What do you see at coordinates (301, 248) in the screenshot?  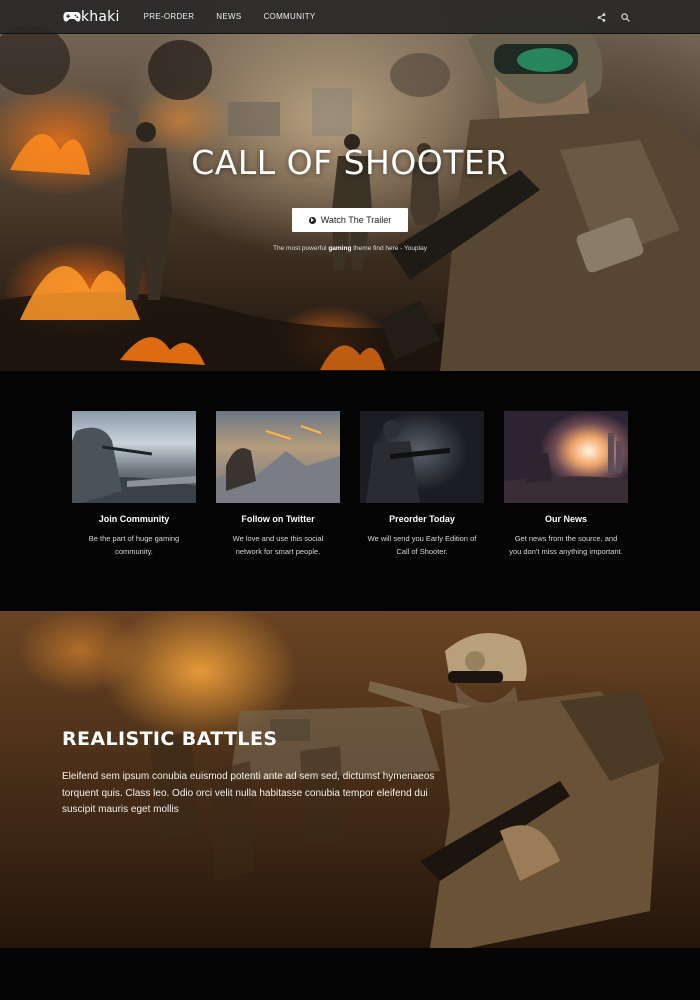 I see `tagline-text-pre: The most powerful` at bounding box center [301, 248].